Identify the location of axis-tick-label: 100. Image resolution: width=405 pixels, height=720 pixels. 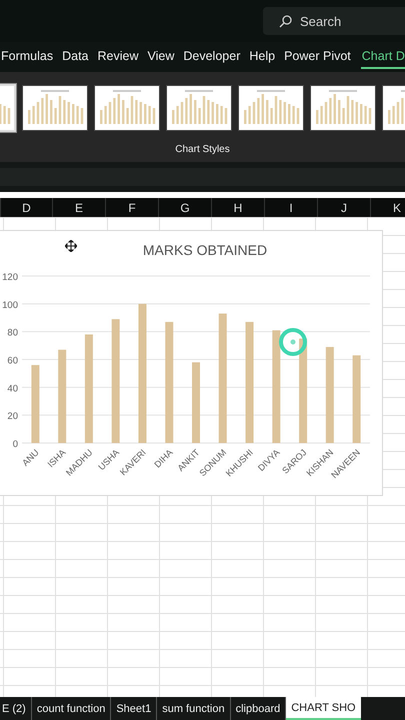
(10, 305).